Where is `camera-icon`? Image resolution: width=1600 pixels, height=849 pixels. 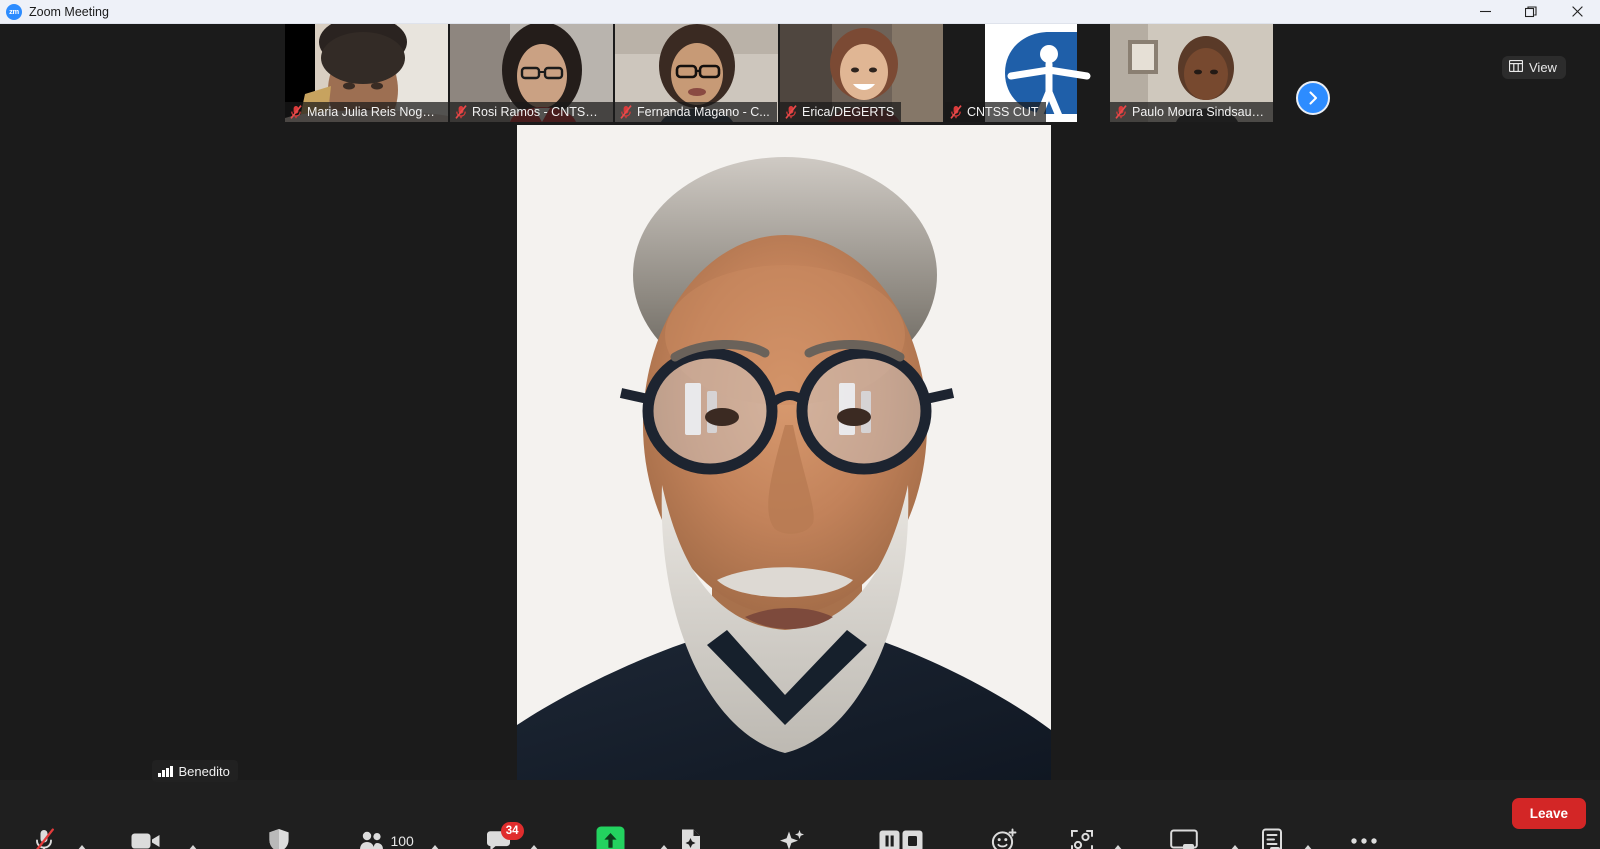 camera-icon is located at coordinates (146, 838).